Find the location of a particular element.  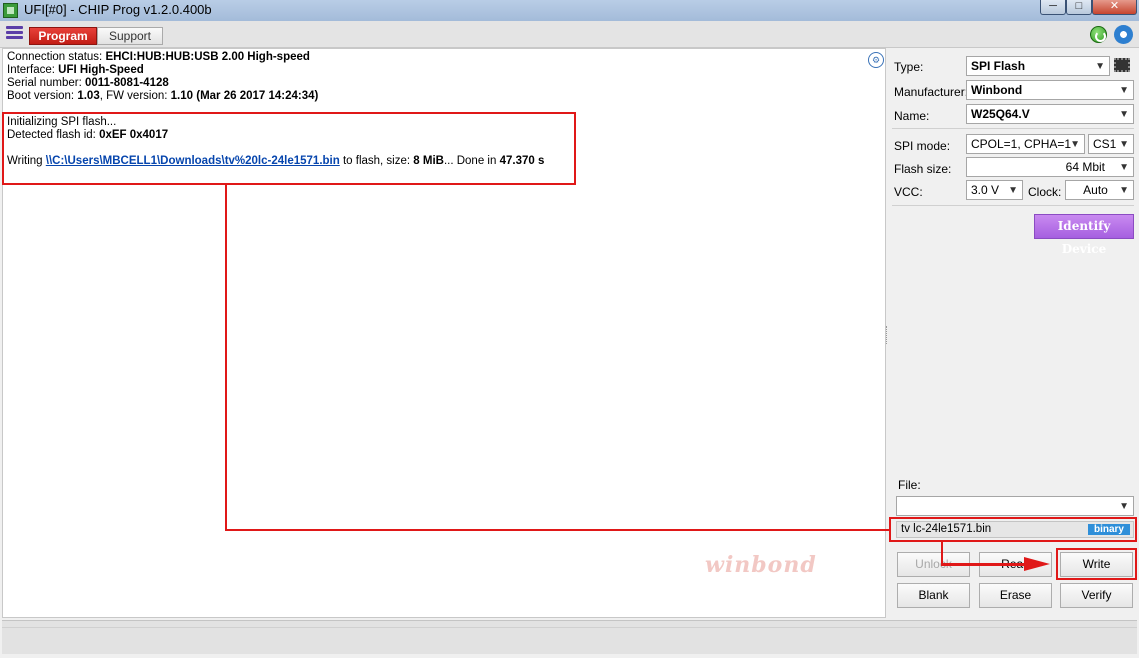

vcc-select-value: 3.0 V is located at coordinates (985, 190).